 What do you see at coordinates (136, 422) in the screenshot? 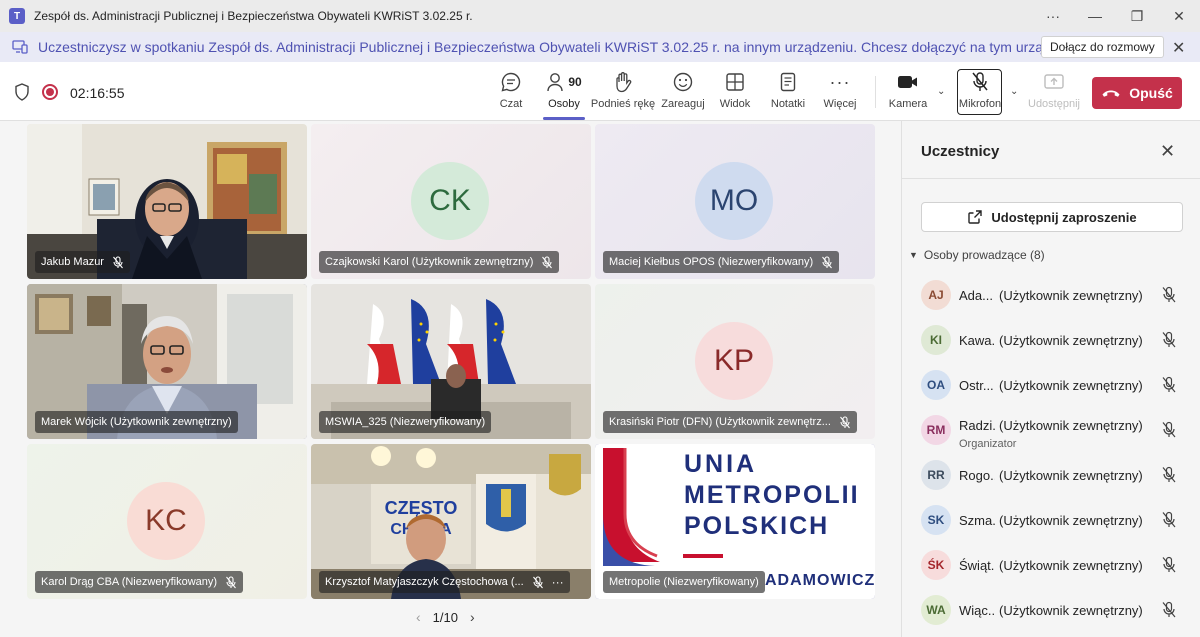
I see `participant-name-tag: Marek Wójcik (Użytkownik zewnętrzny)` at bounding box center [136, 422].